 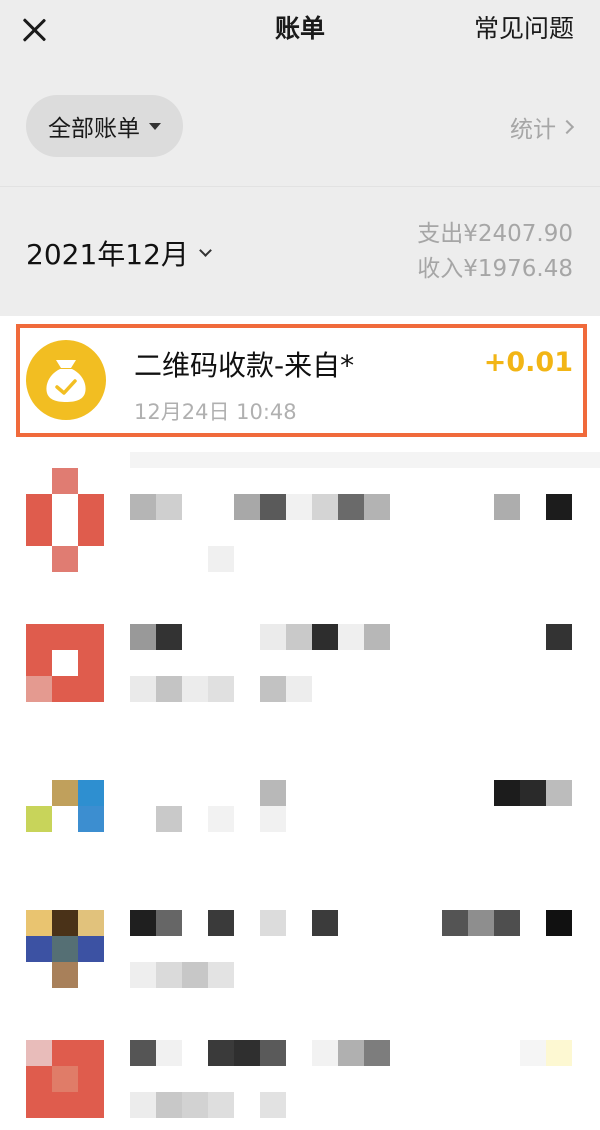 I want to click on faq-link: 常见问题, so click(x=524, y=29).